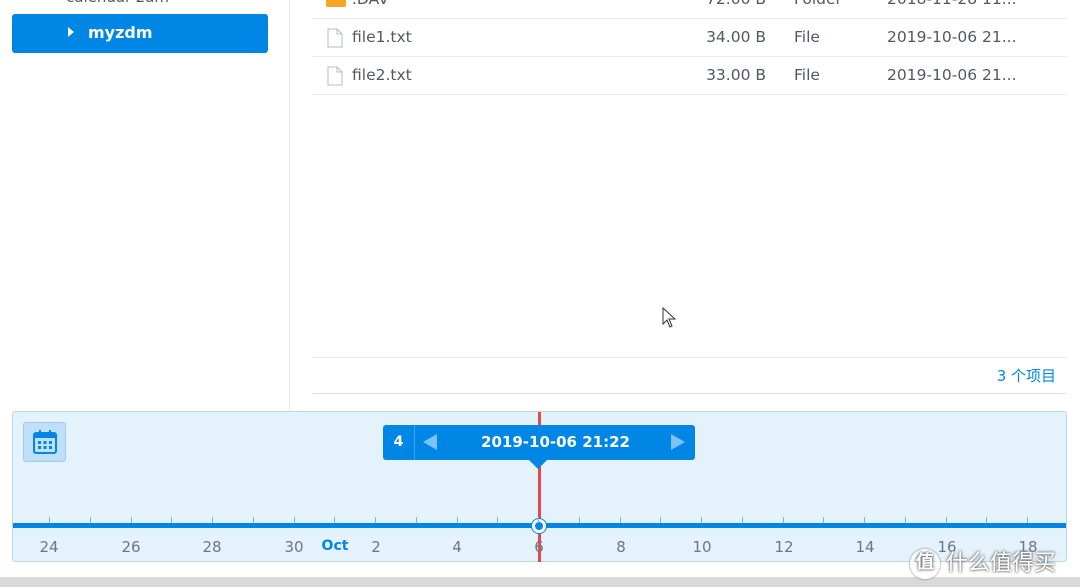  What do you see at coordinates (212, 547) in the screenshot?
I see `timeline-label: 28` at bounding box center [212, 547].